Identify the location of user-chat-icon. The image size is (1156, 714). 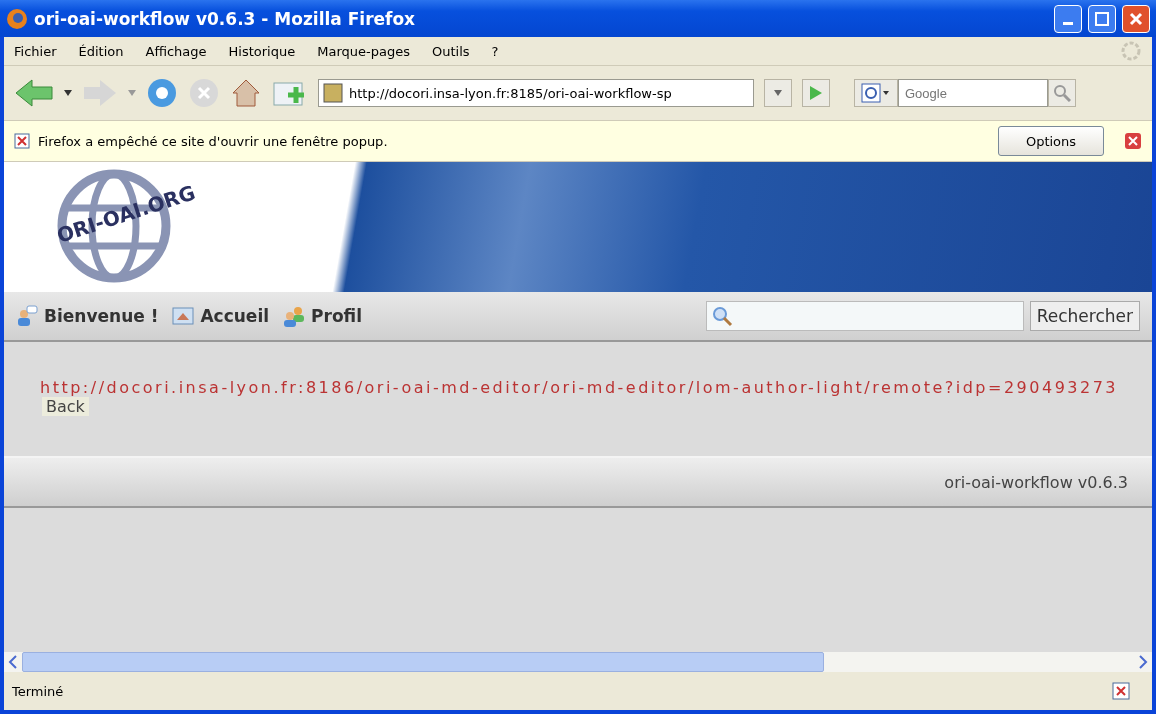
(27, 316).